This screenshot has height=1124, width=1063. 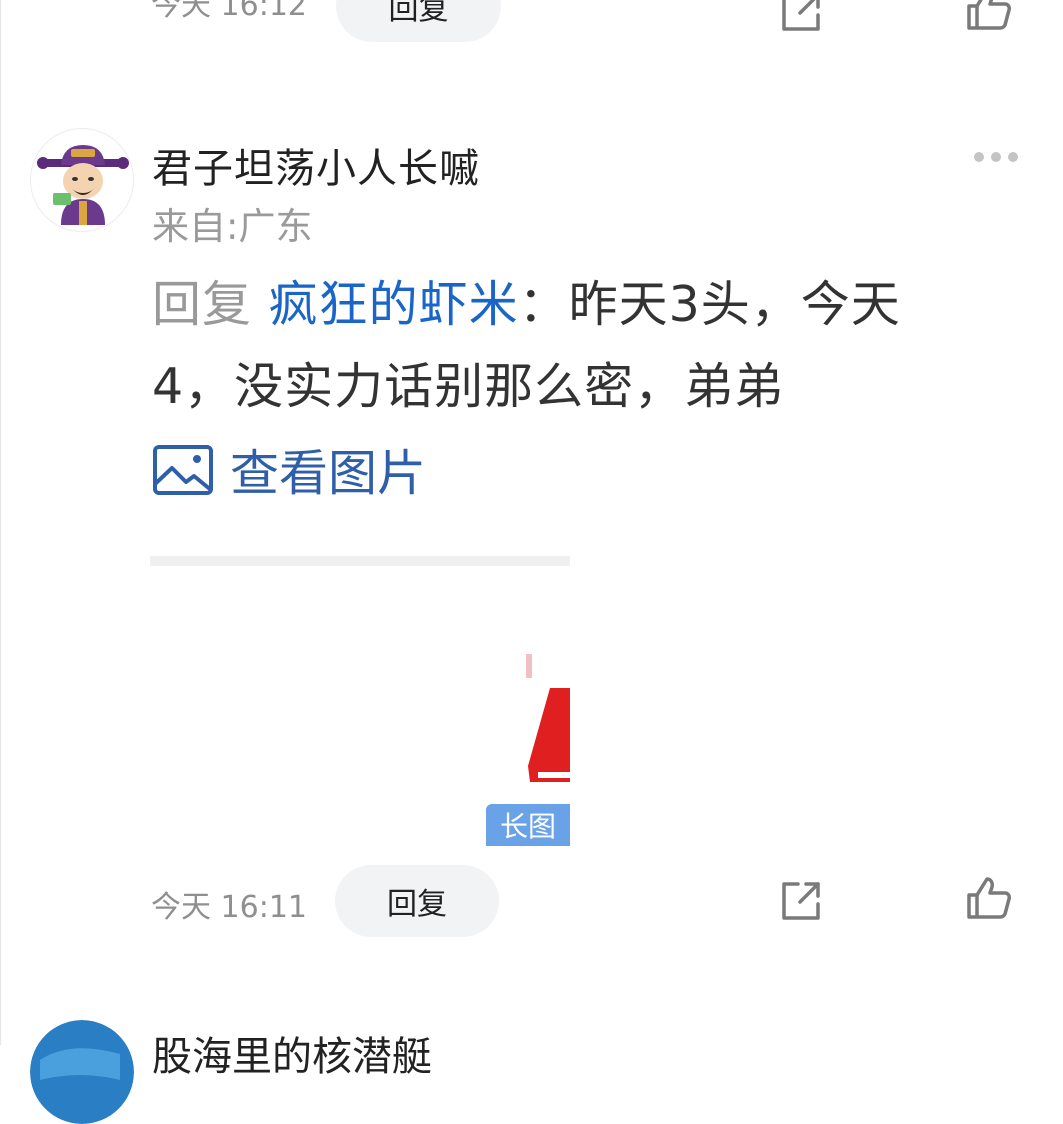 I want to click on image-icon, so click(x=183, y=469).